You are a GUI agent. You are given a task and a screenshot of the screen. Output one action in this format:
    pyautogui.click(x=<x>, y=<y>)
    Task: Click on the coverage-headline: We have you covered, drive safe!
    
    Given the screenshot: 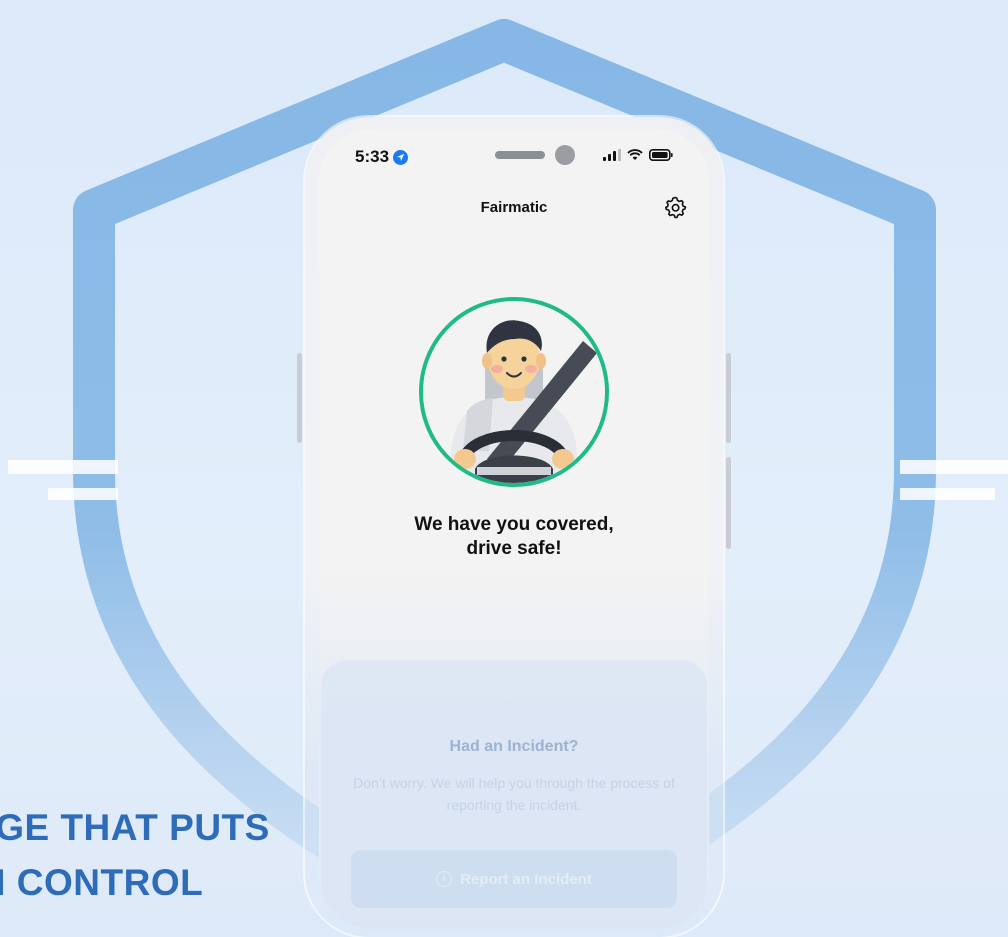 What is the action you would take?
    pyautogui.click(x=514, y=537)
    